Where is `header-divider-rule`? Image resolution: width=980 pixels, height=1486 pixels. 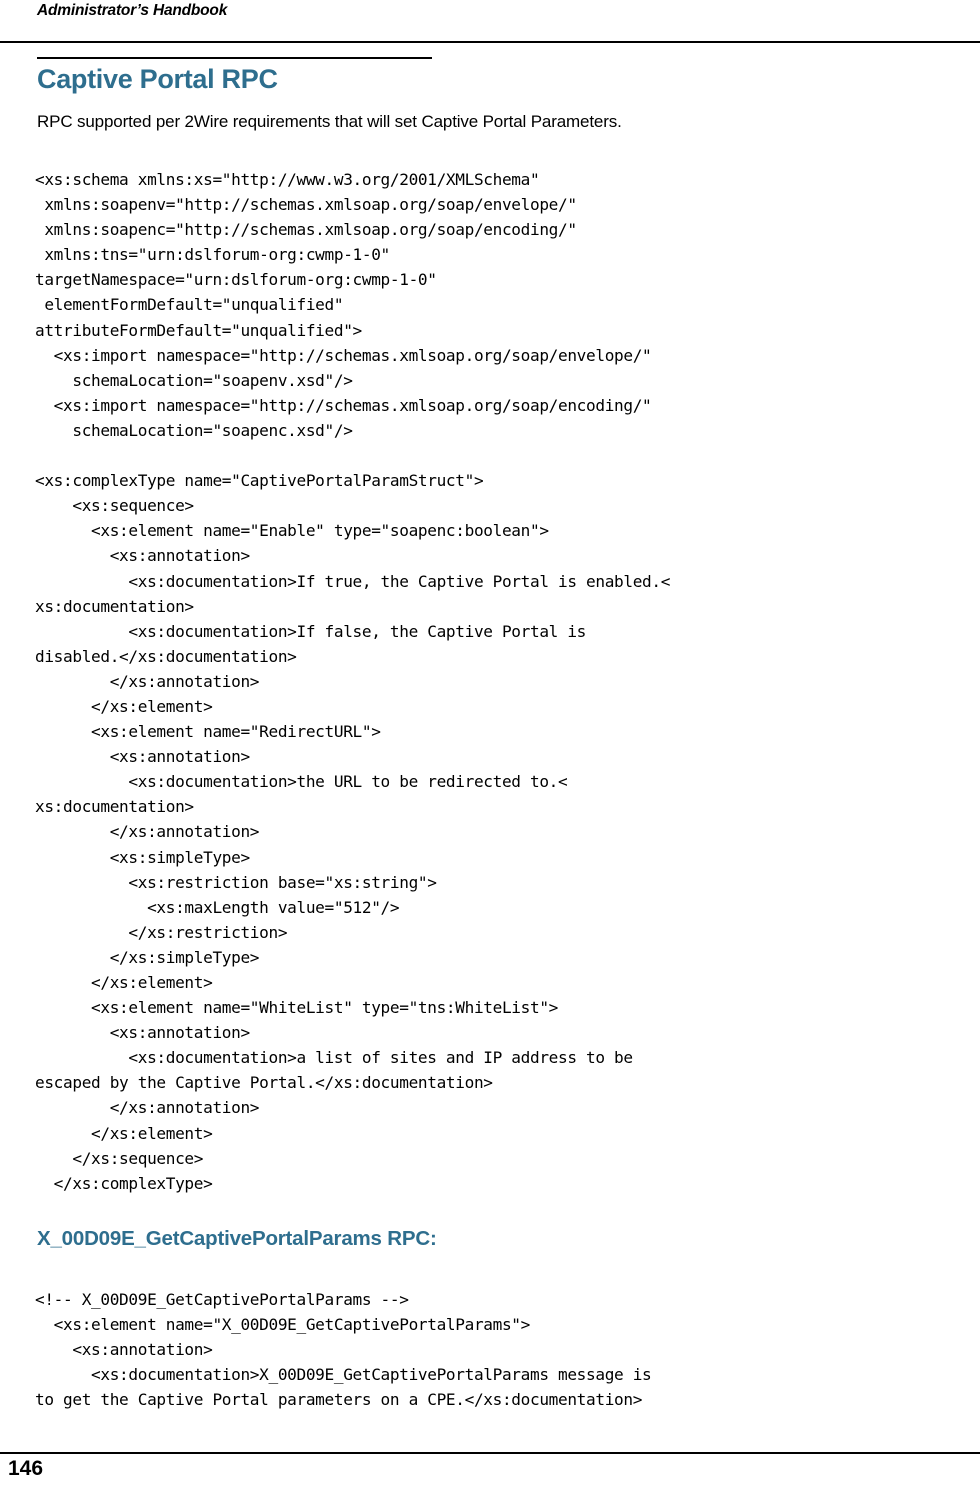 header-divider-rule is located at coordinates (490, 42).